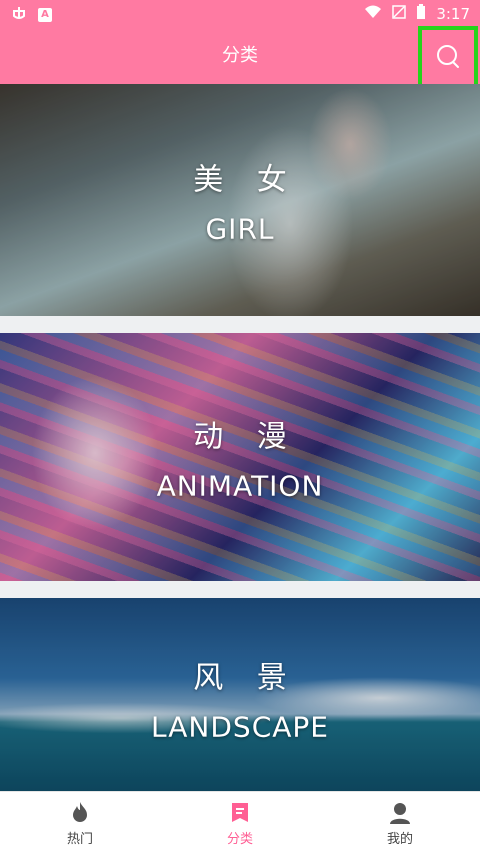  Describe the element at coordinates (421, 14) in the screenshot. I see `battery-icon` at that location.